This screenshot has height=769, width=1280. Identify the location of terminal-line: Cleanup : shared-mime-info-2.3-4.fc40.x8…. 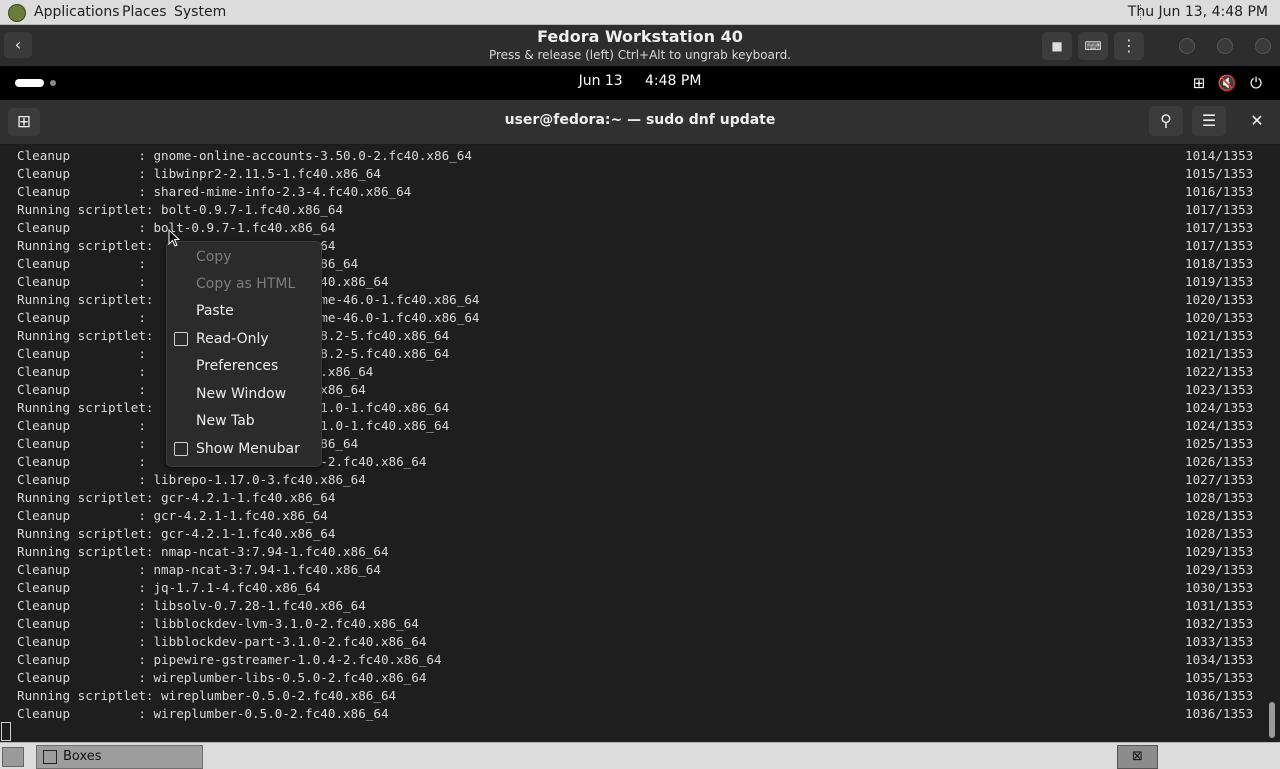
(214, 191).